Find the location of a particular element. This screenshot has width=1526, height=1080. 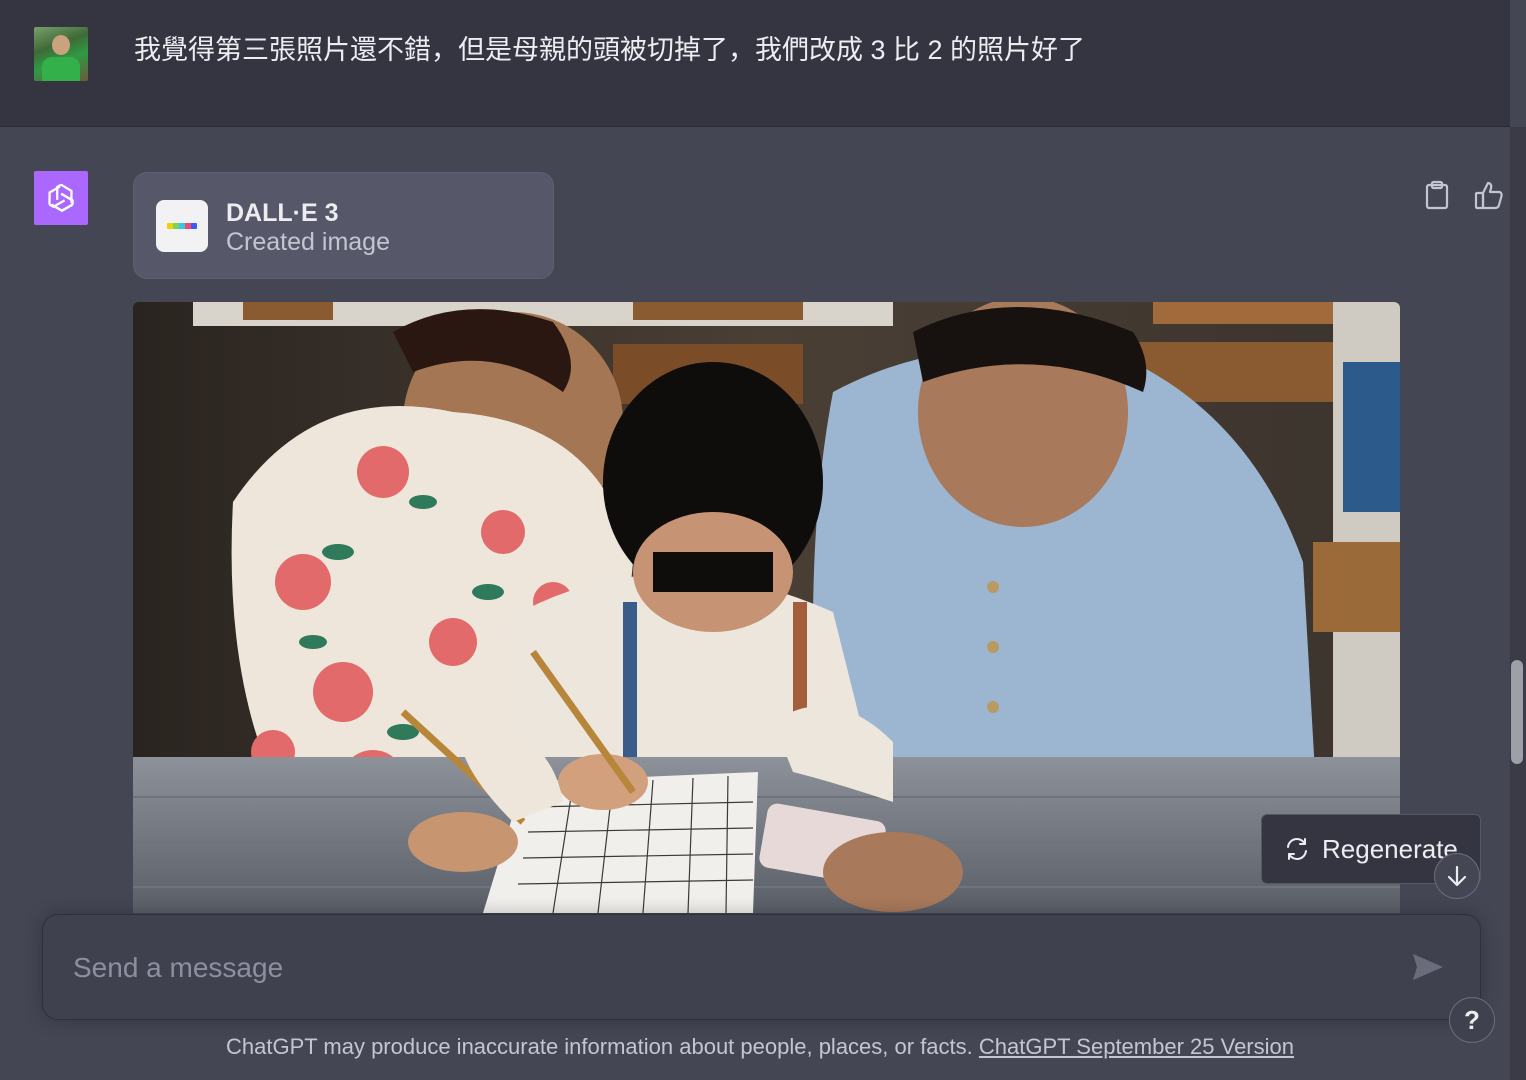

message-composer is located at coordinates (761, 967).